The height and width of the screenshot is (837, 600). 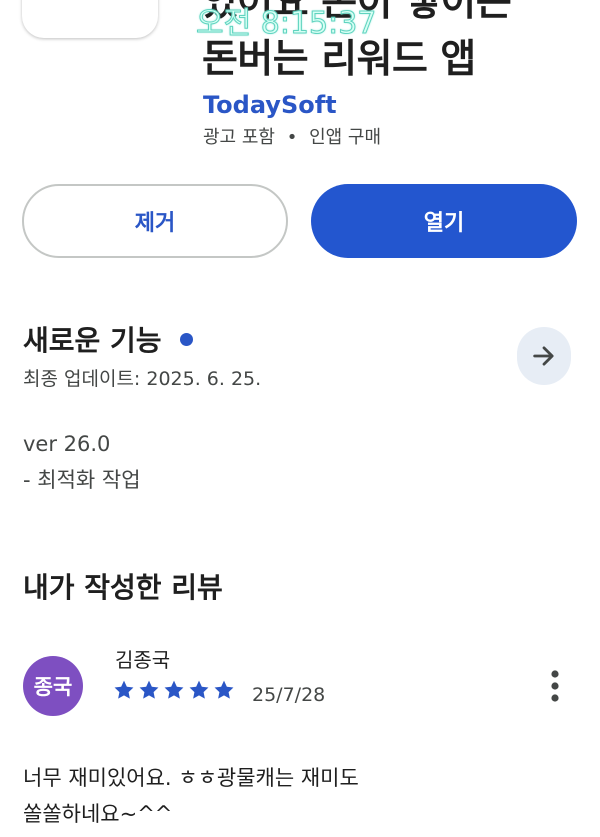 I want to click on avatar: 종국, so click(x=53, y=686).